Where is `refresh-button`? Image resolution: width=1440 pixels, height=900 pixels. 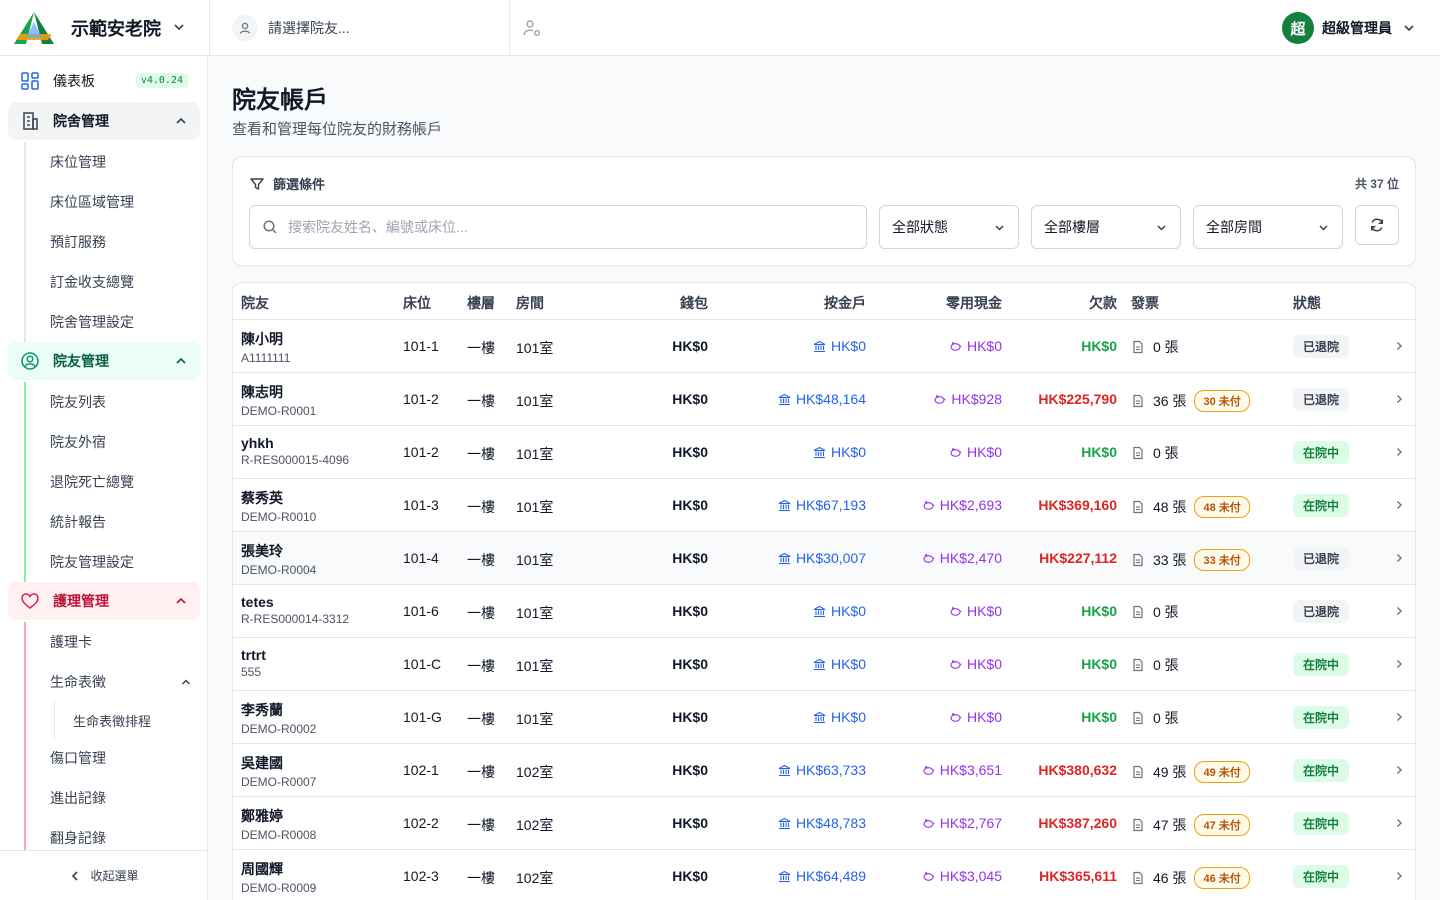
refresh-button is located at coordinates (1377, 225).